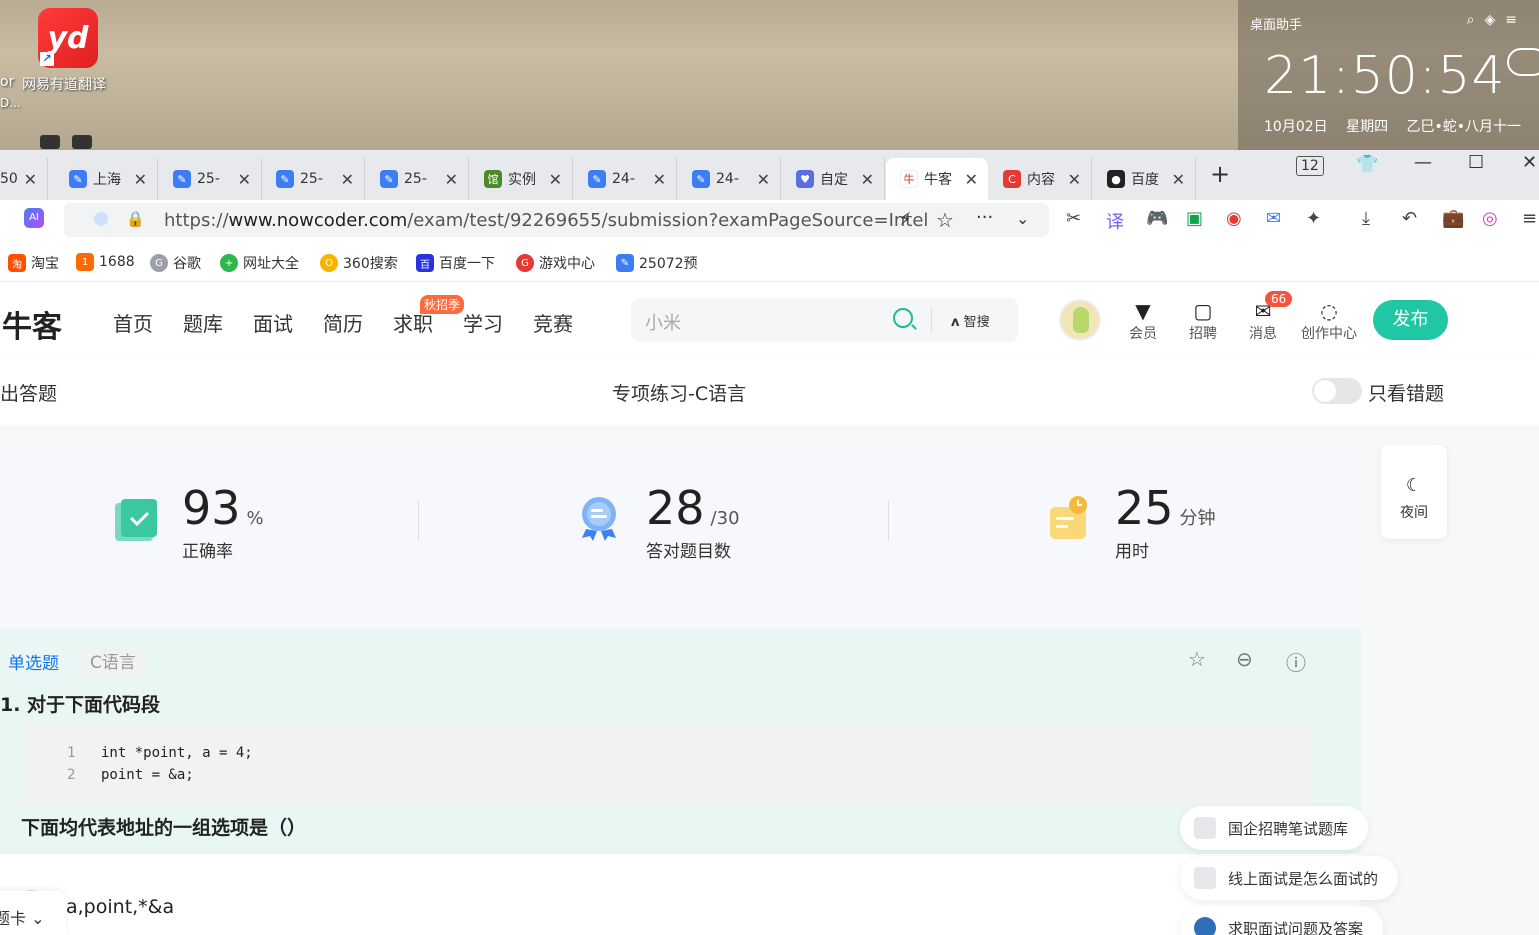  What do you see at coordinates (1273, 218) in the screenshot?
I see `mail-icon: ✉` at bounding box center [1273, 218].